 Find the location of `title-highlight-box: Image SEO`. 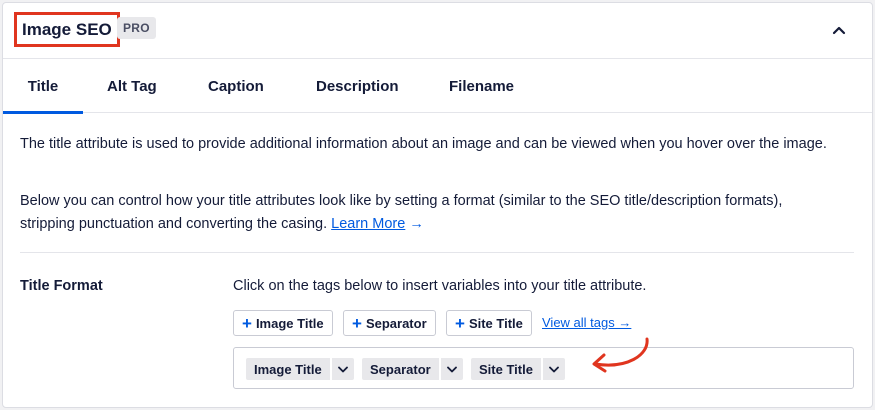

title-highlight-box: Image SEO is located at coordinates (67, 29).